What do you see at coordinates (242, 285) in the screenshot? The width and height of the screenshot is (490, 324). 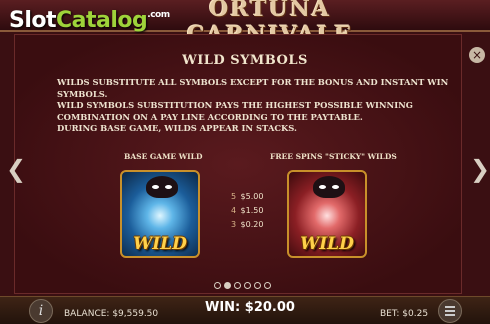 I see `page-indicator` at bounding box center [242, 285].